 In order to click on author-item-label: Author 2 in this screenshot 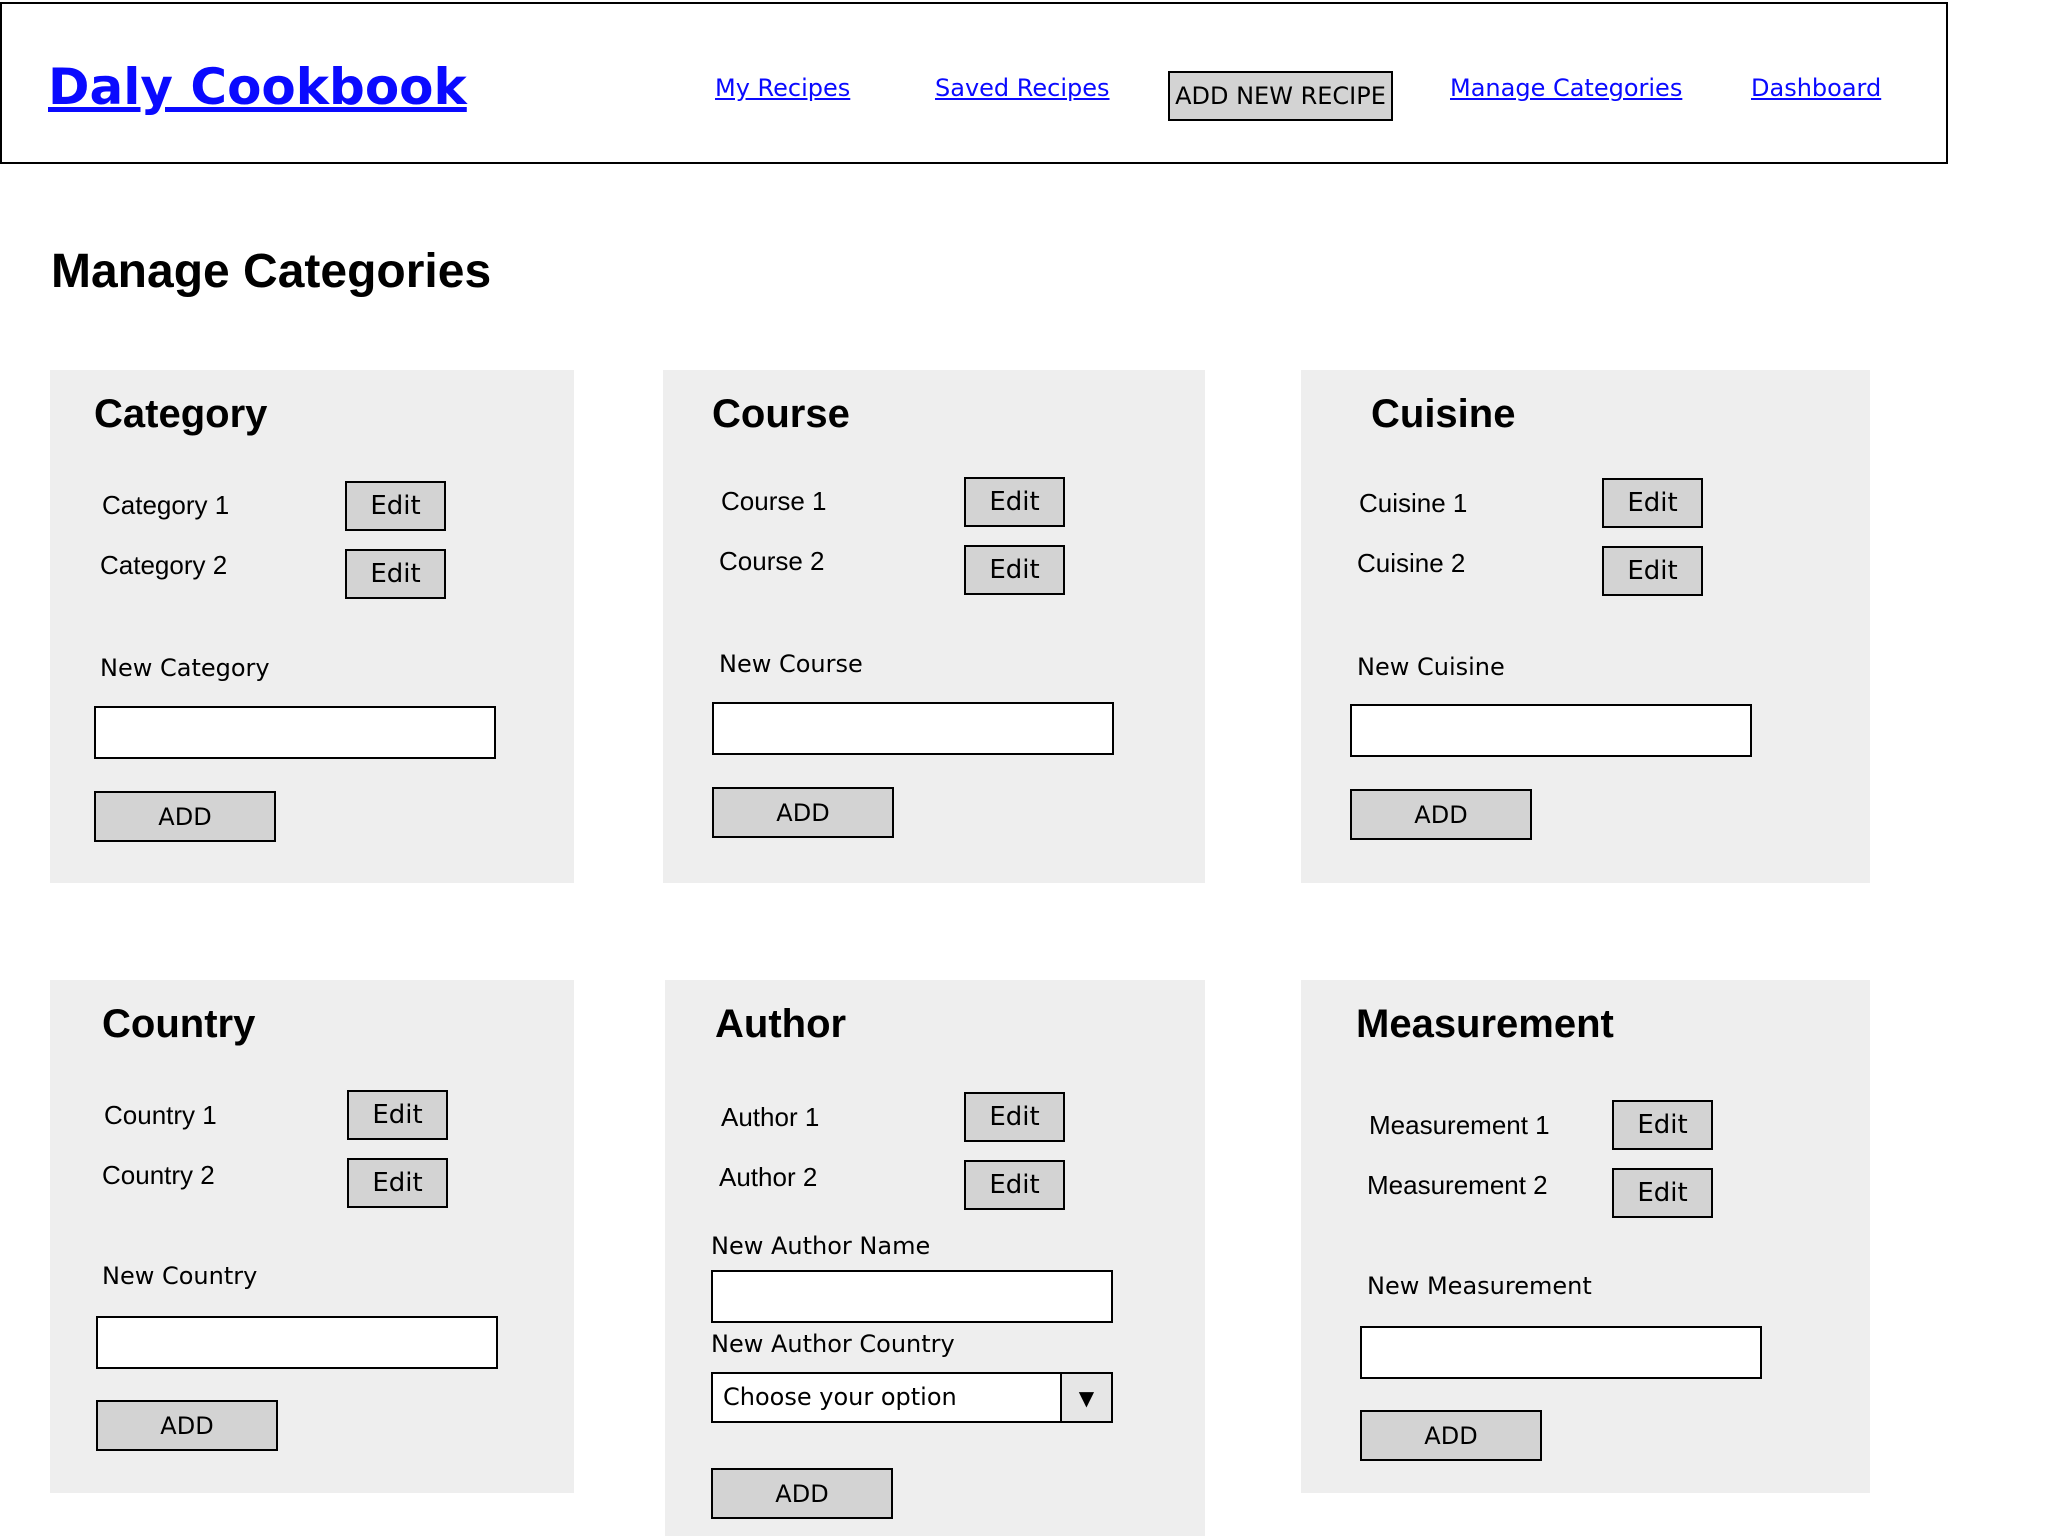, I will do `click(768, 1177)`.